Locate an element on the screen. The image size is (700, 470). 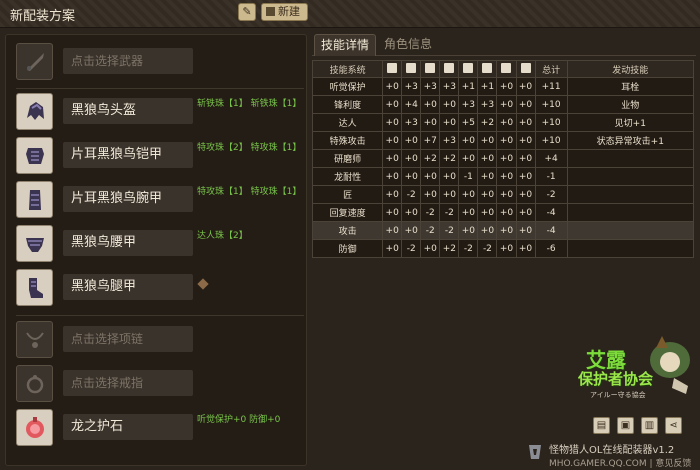
table-header-row: 技能系统 总计 发动技能 is located at coordinates (503, 69).